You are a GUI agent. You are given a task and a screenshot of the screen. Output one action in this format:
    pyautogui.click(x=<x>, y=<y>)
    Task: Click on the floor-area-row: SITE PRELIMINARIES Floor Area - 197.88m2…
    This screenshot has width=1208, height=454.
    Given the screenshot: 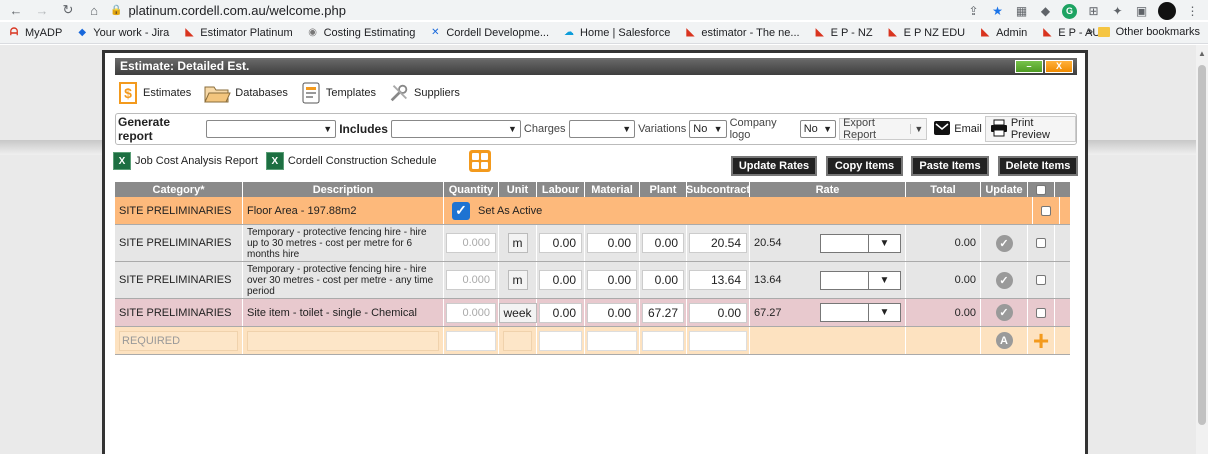 What is the action you would take?
    pyautogui.click(x=592, y=211)
    